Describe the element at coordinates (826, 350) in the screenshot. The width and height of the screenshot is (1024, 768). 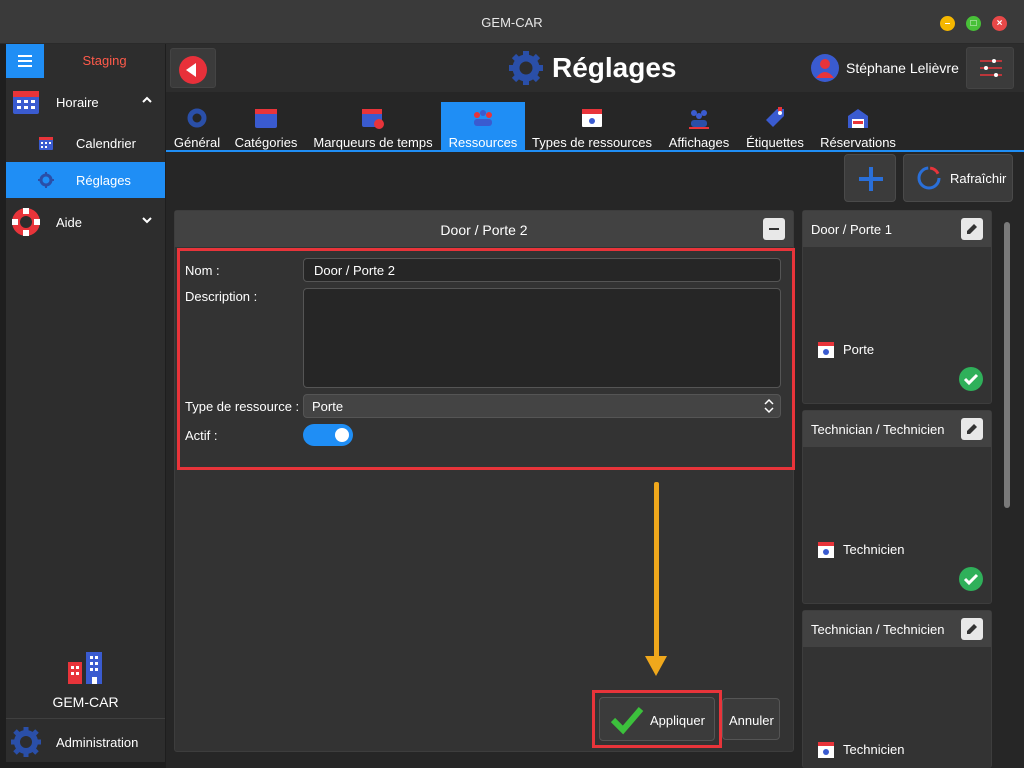
I see `door-type-icon` at that location.